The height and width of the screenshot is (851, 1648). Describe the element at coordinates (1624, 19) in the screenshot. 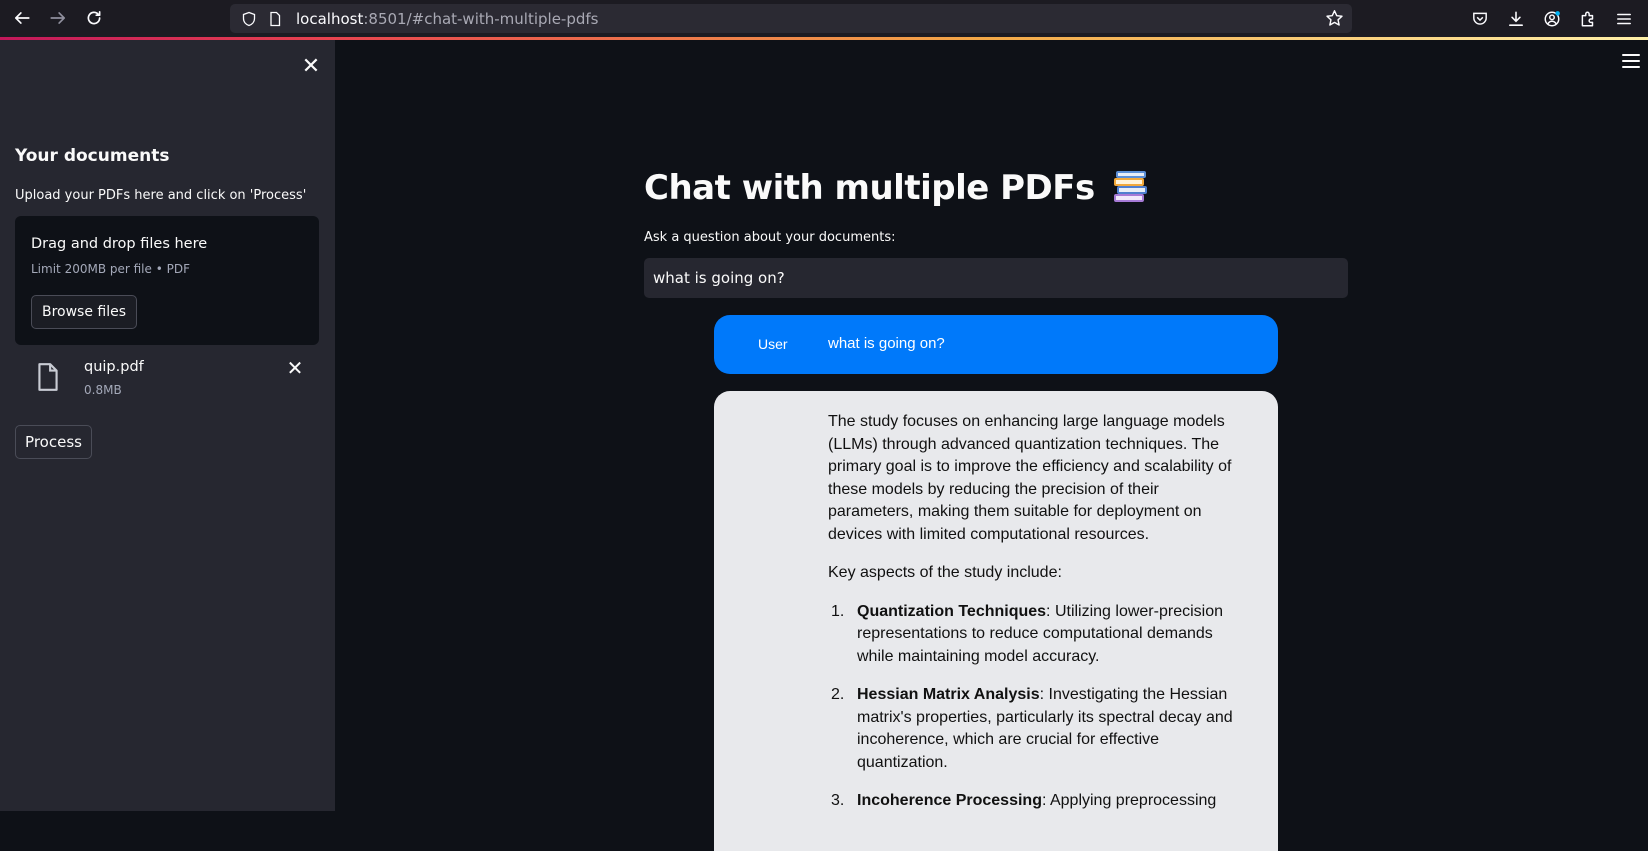

I see `app-menu-icon` at that location.